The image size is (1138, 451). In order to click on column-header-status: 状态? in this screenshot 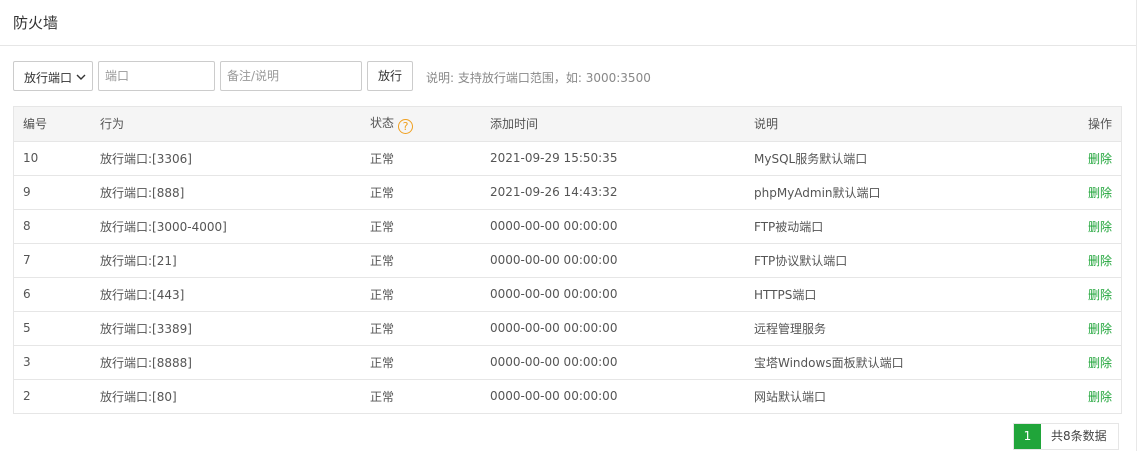, I will do `click(430, 124)`.